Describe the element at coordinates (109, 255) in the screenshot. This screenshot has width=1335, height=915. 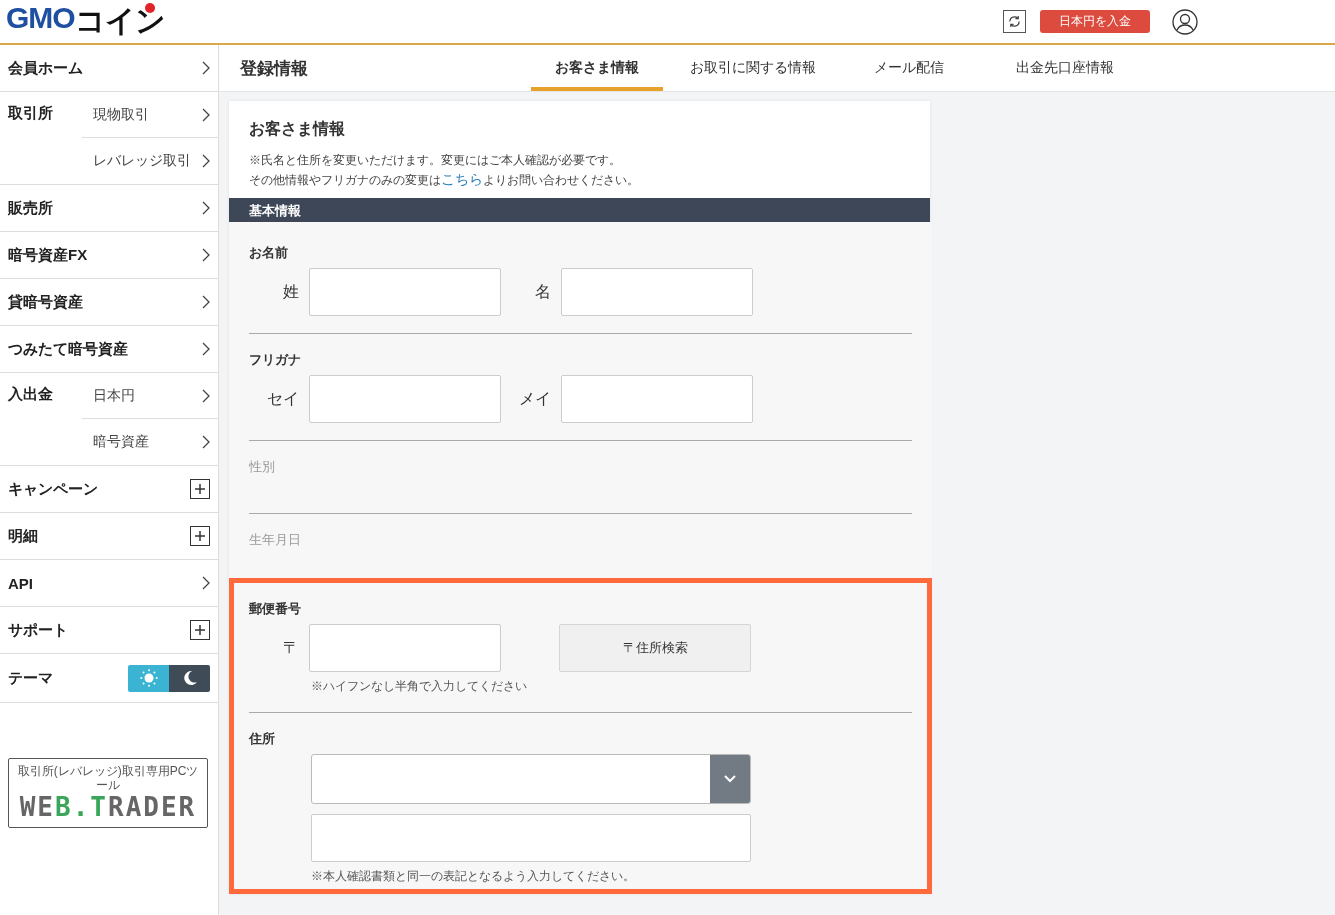
I see `sidebar-item: 暗号資産FX` at that location.